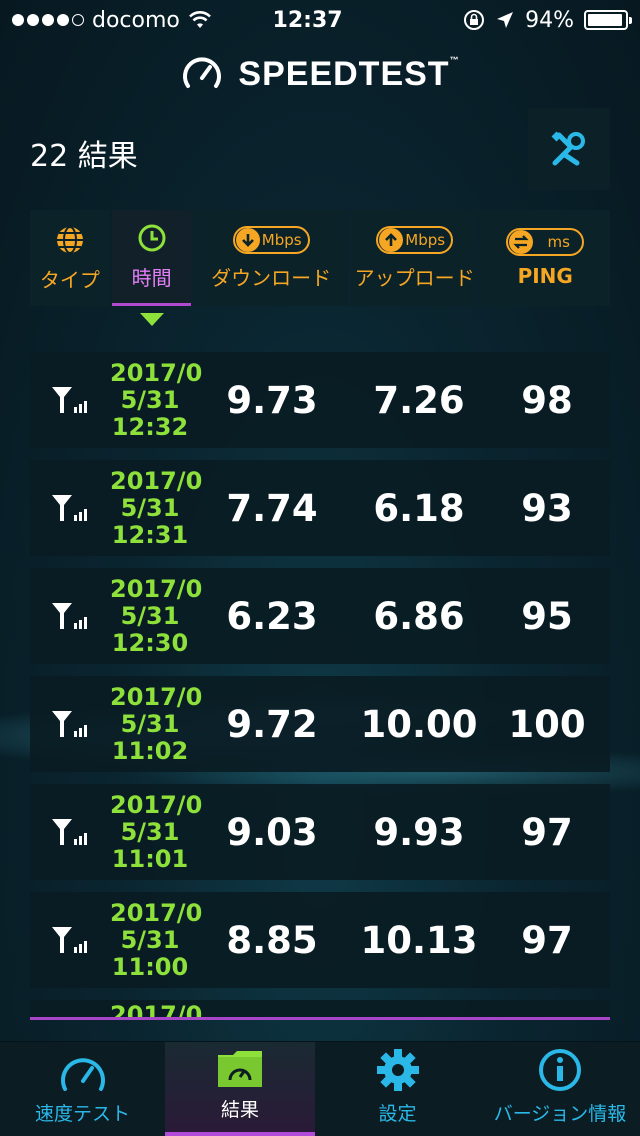  I want to click on sort-indicator-icon, so click(152, 319).